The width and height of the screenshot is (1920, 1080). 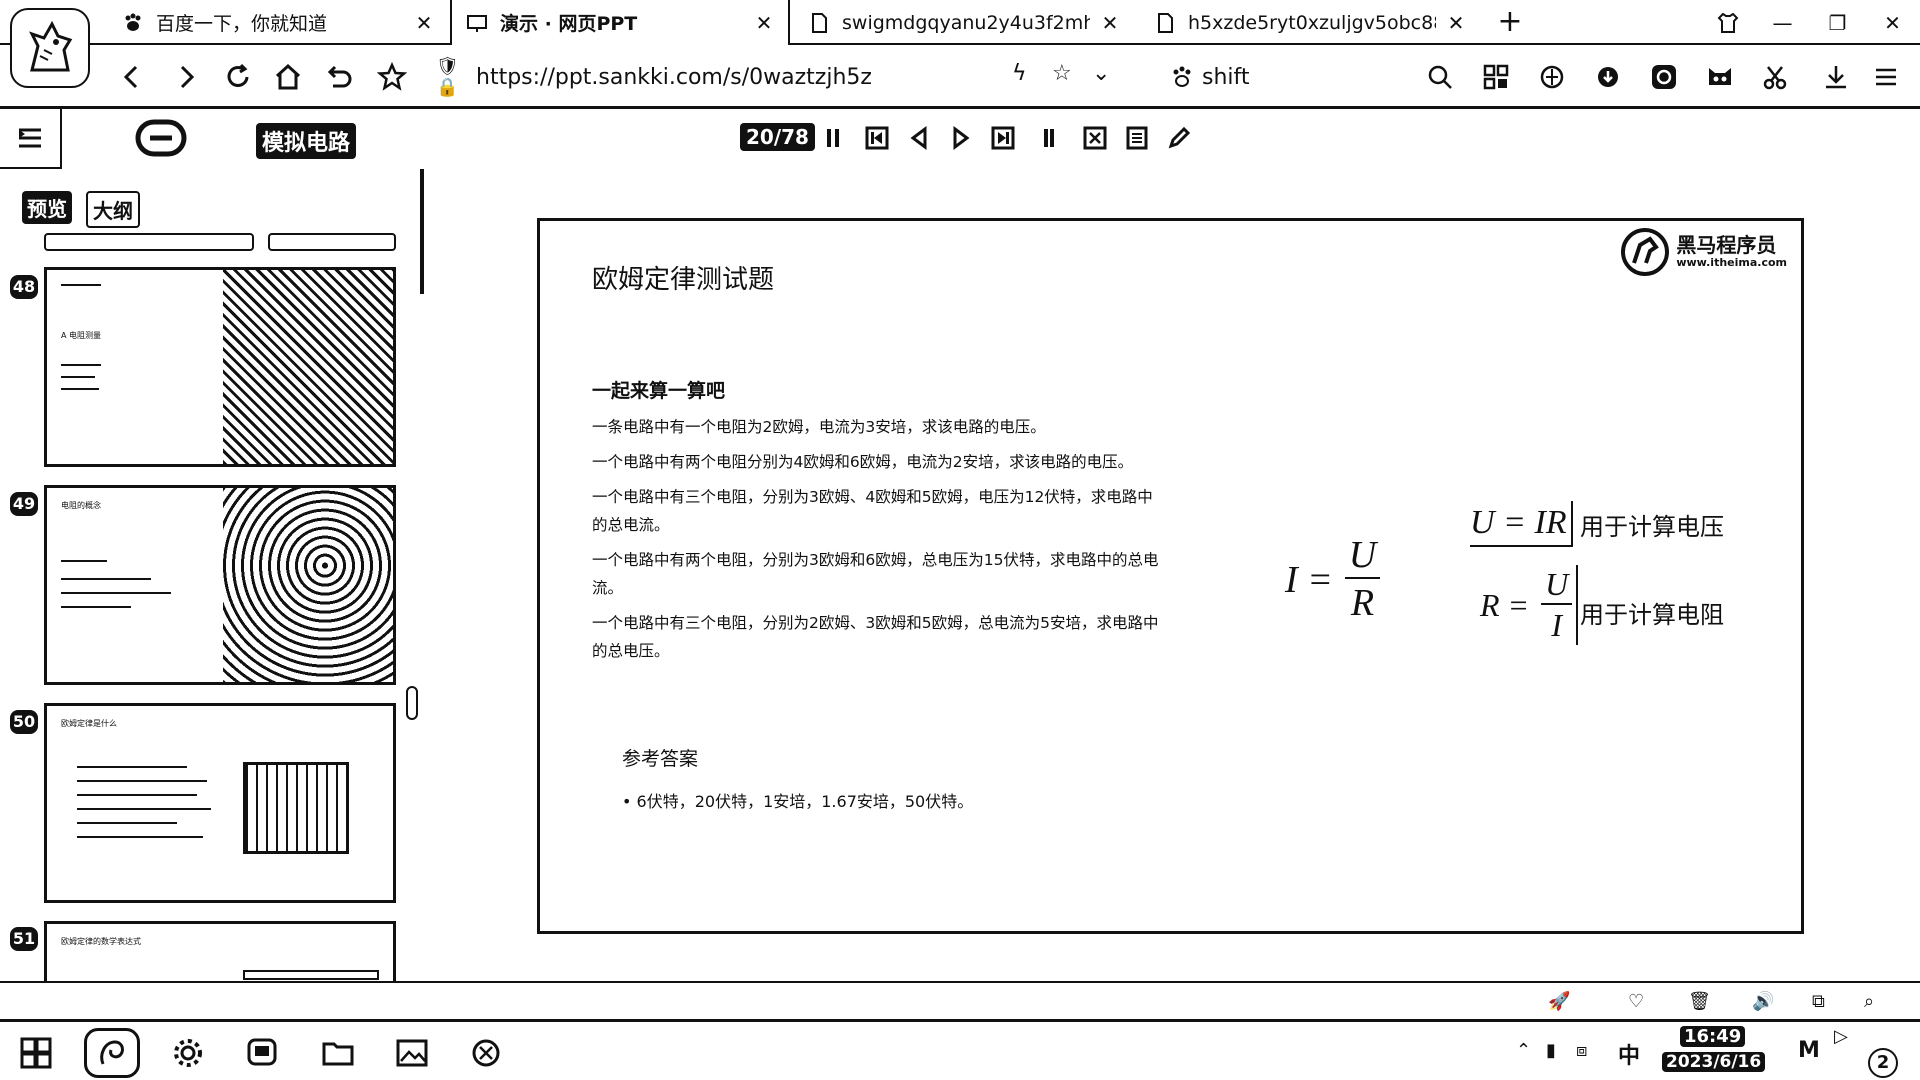 I want to click on next-slide-button, so click(x=961, y=138).